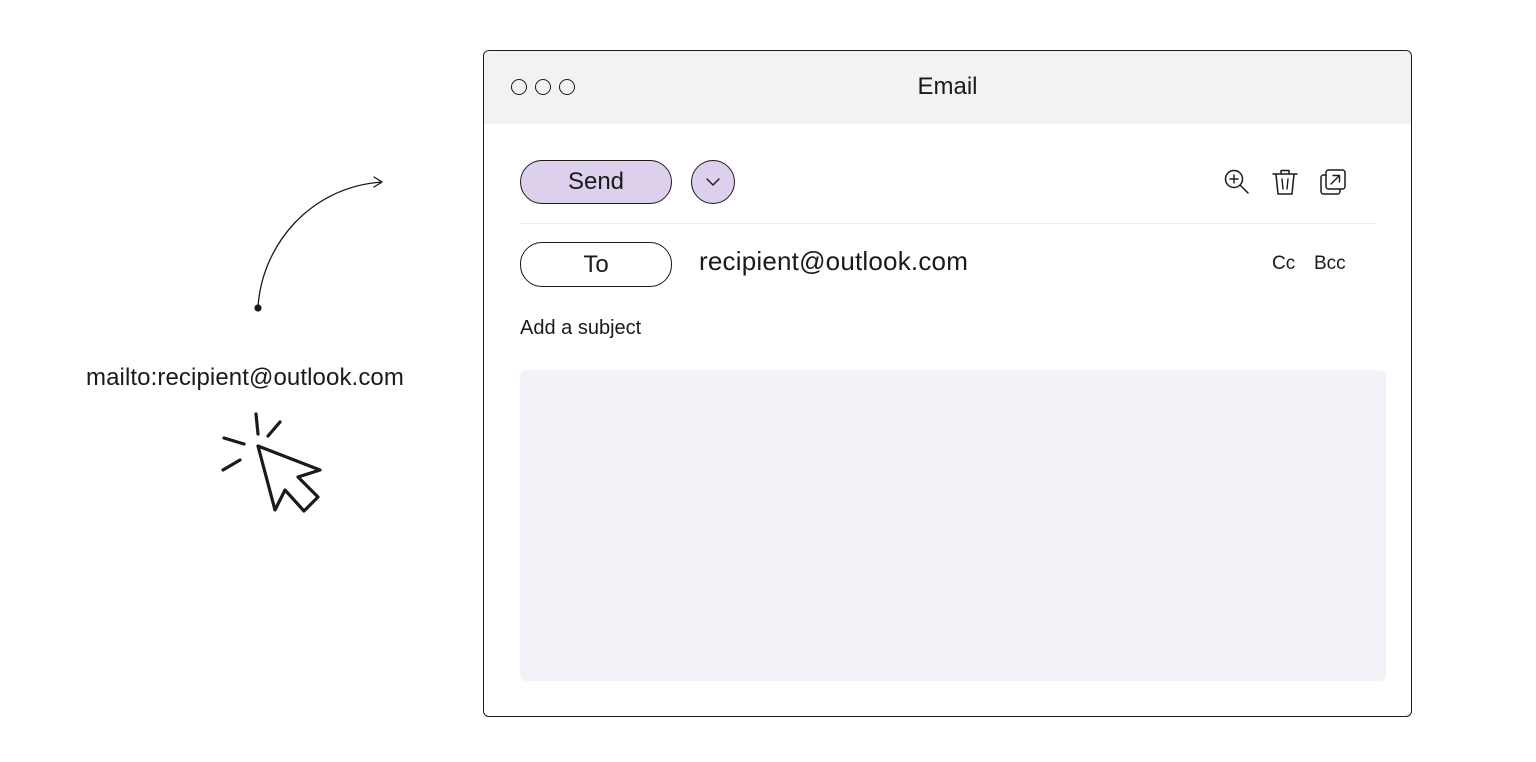 The width and height of the screenshot is (1536, 762). Describe the element at coordinates (318, 244) in the screenshot. I see `curved-arrow-icon` at that location.